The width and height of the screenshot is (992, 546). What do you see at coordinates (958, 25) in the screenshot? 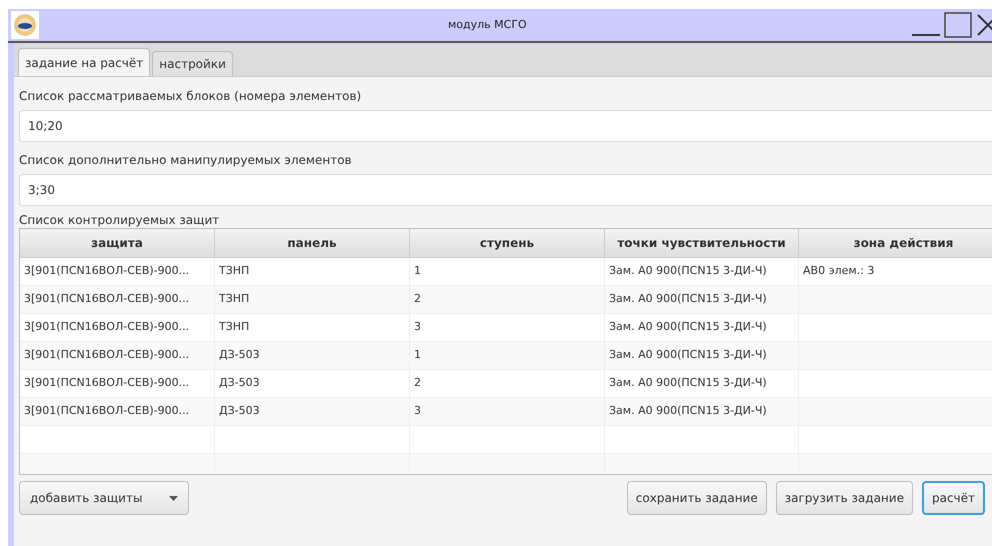
I see `maximize-icon` at bounding box center [958, 25].